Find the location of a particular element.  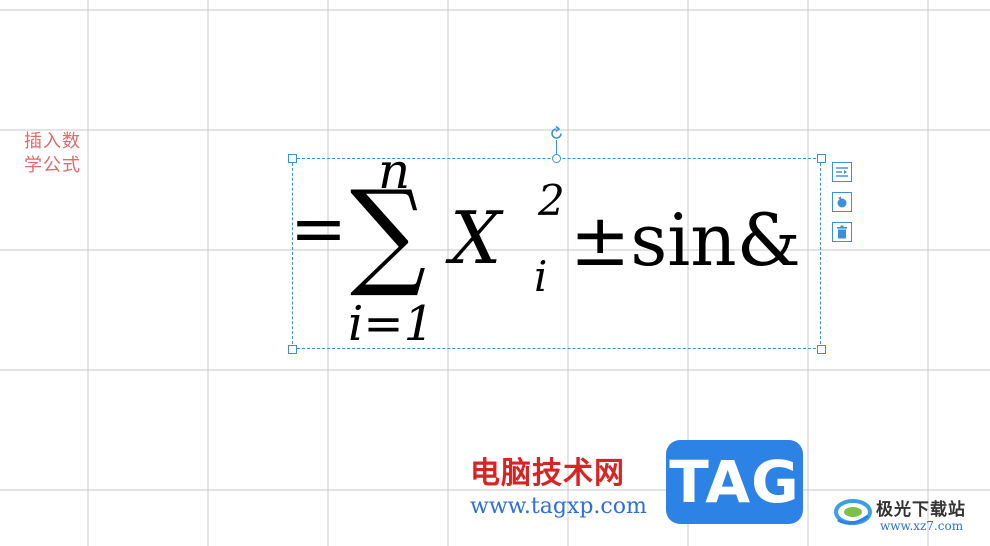

equation-side-toolbar is located at coordinates (842, 207).